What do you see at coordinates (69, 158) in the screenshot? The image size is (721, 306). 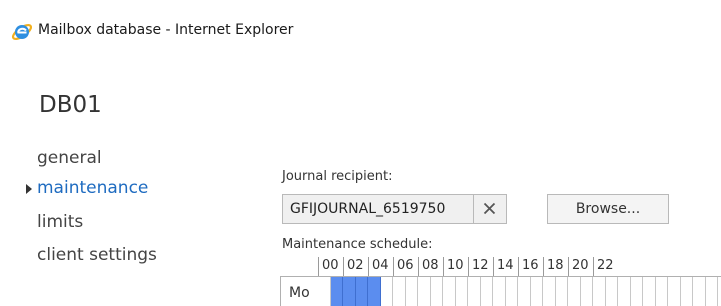 I see `nav-item-general: general` at bounding box center [69, 158].